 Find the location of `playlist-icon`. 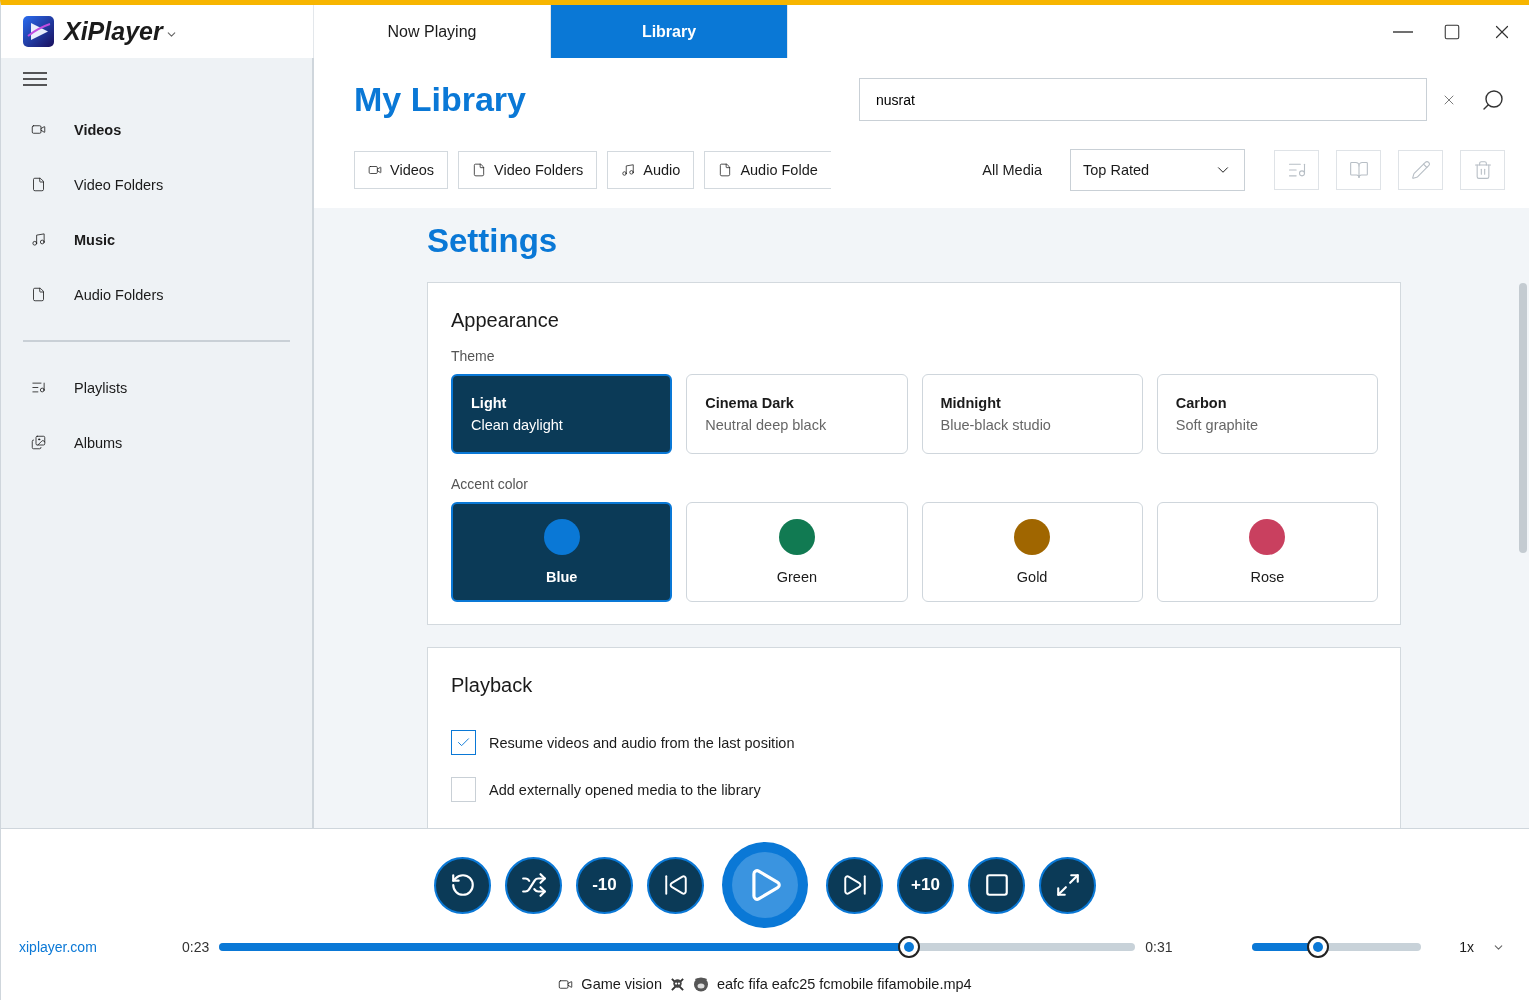

playlist-icon is located at coordinates (38, 387).